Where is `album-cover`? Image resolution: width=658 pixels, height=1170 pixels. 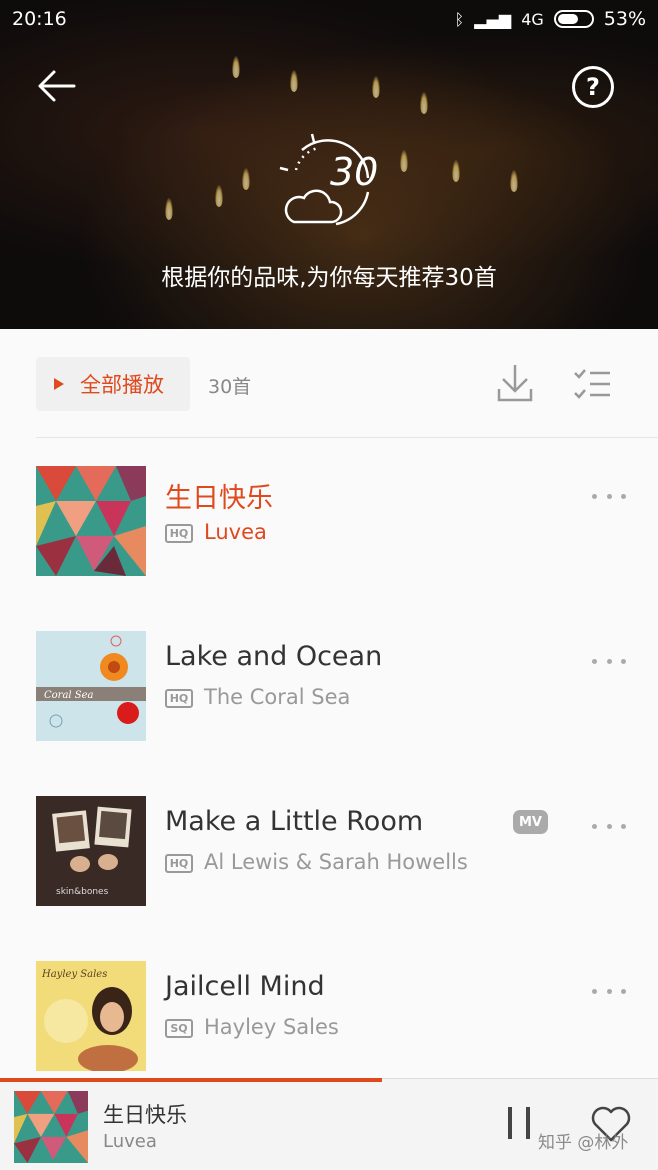 album-cover is located at coordinates (91, 521).